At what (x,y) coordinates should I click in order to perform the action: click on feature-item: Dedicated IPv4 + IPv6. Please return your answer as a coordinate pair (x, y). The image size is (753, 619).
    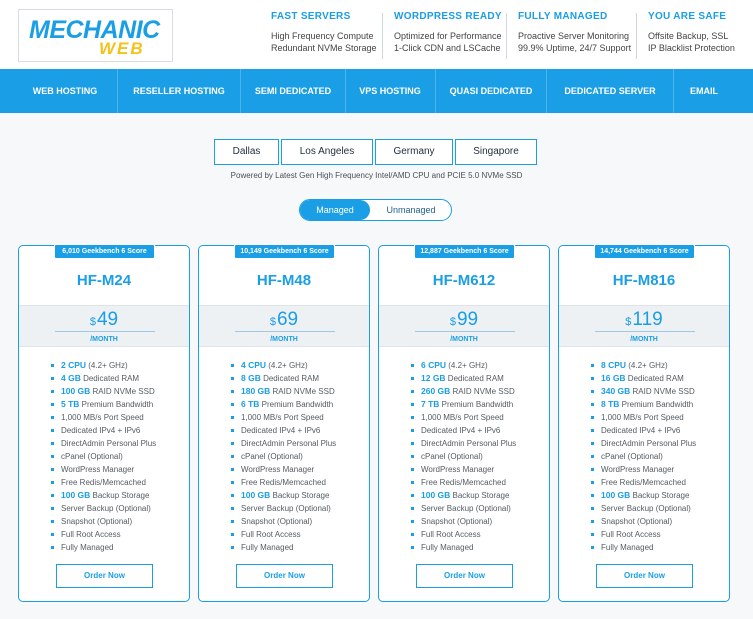
    Looking at the image, I should click on (119, 430).